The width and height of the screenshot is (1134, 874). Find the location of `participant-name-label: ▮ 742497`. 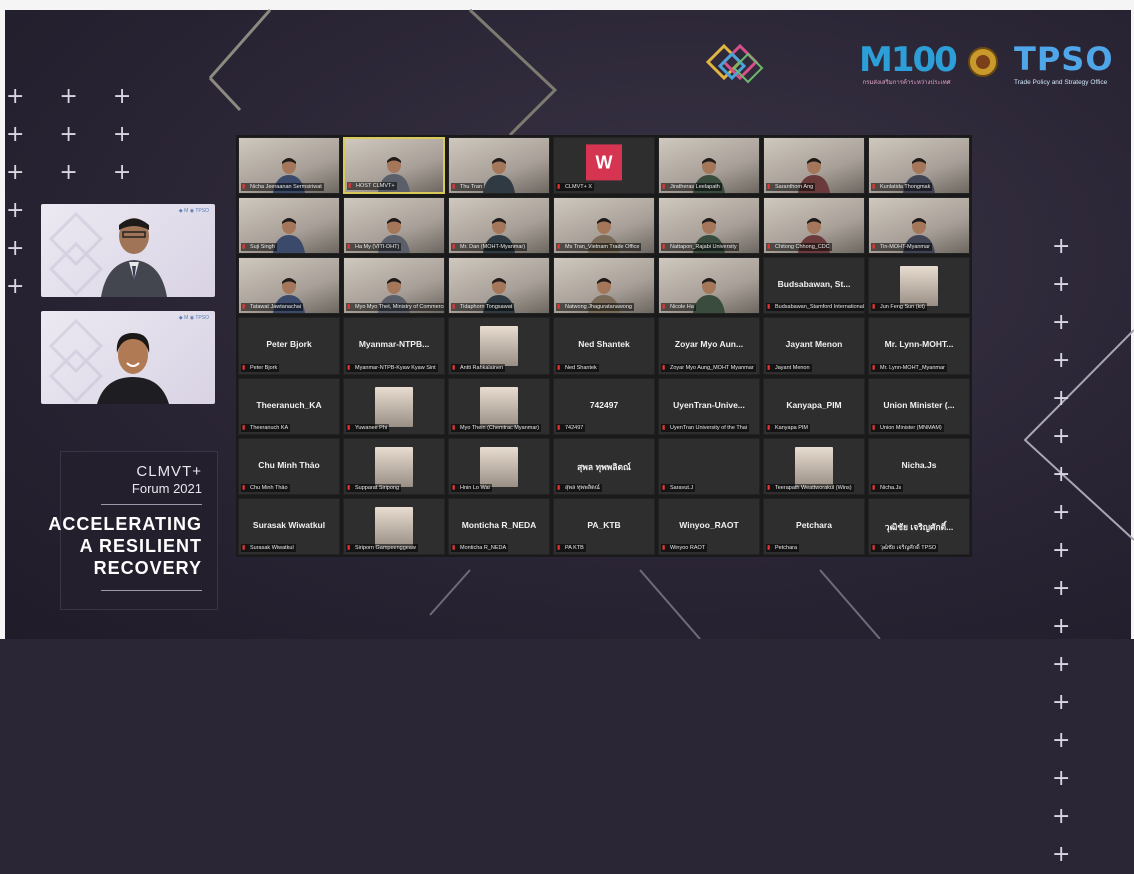

participant-name-label: ▮ 742497 is located at coordinates (571, 427).